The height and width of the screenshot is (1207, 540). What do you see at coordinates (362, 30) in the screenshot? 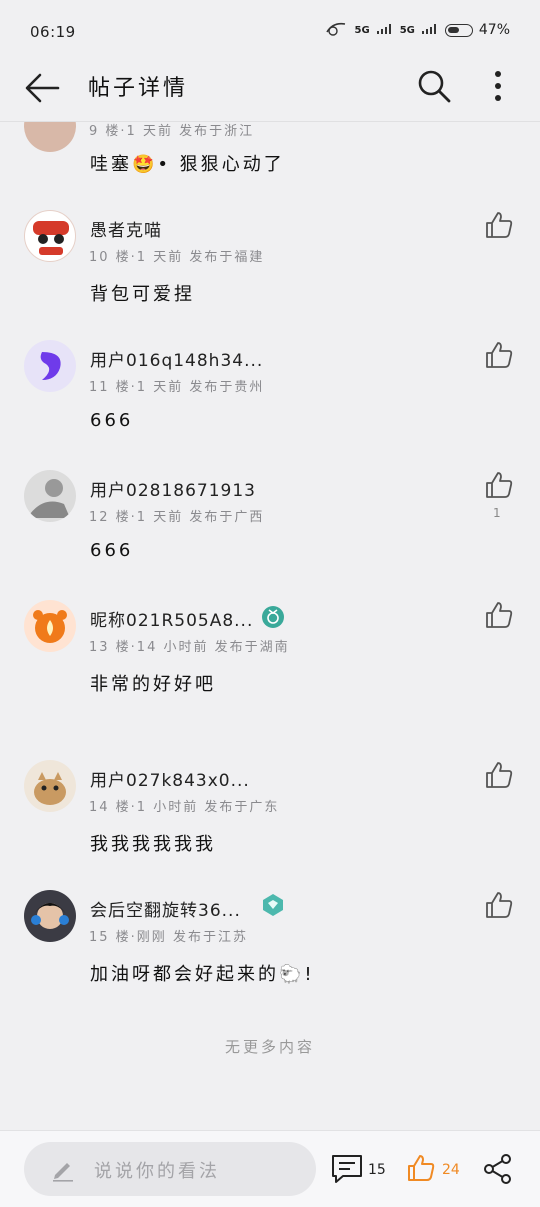
I see `network-type-1: 5G` at bounding box center [362, 30].